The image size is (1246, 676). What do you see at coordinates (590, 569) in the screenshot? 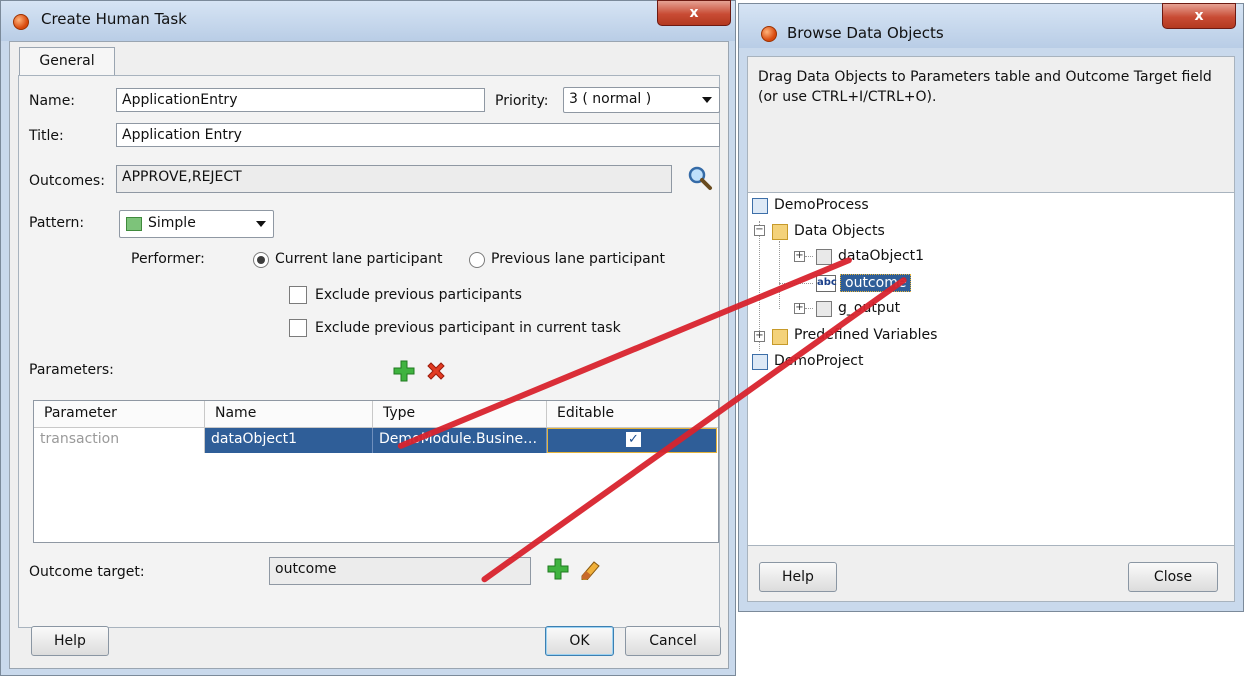
I see `eraser-icon` at bounding box center [590, 569].